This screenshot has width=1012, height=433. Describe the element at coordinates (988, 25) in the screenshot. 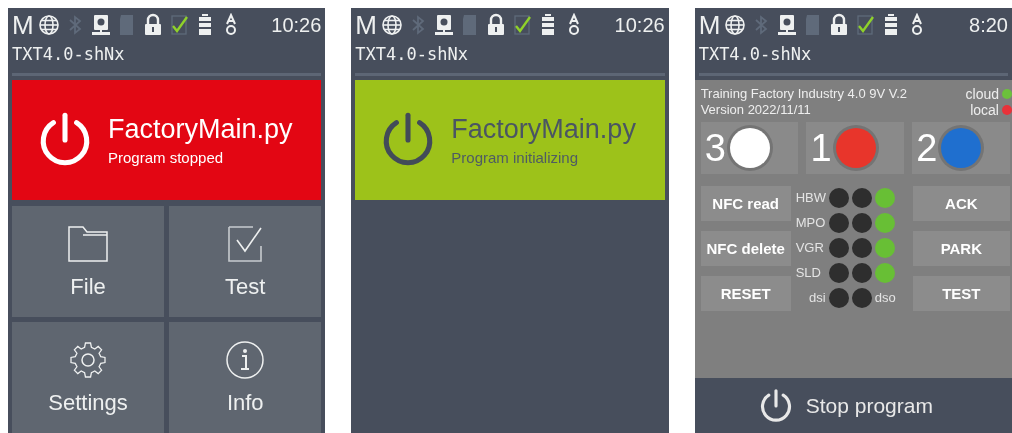

I see `clock: 8:20` at that location.